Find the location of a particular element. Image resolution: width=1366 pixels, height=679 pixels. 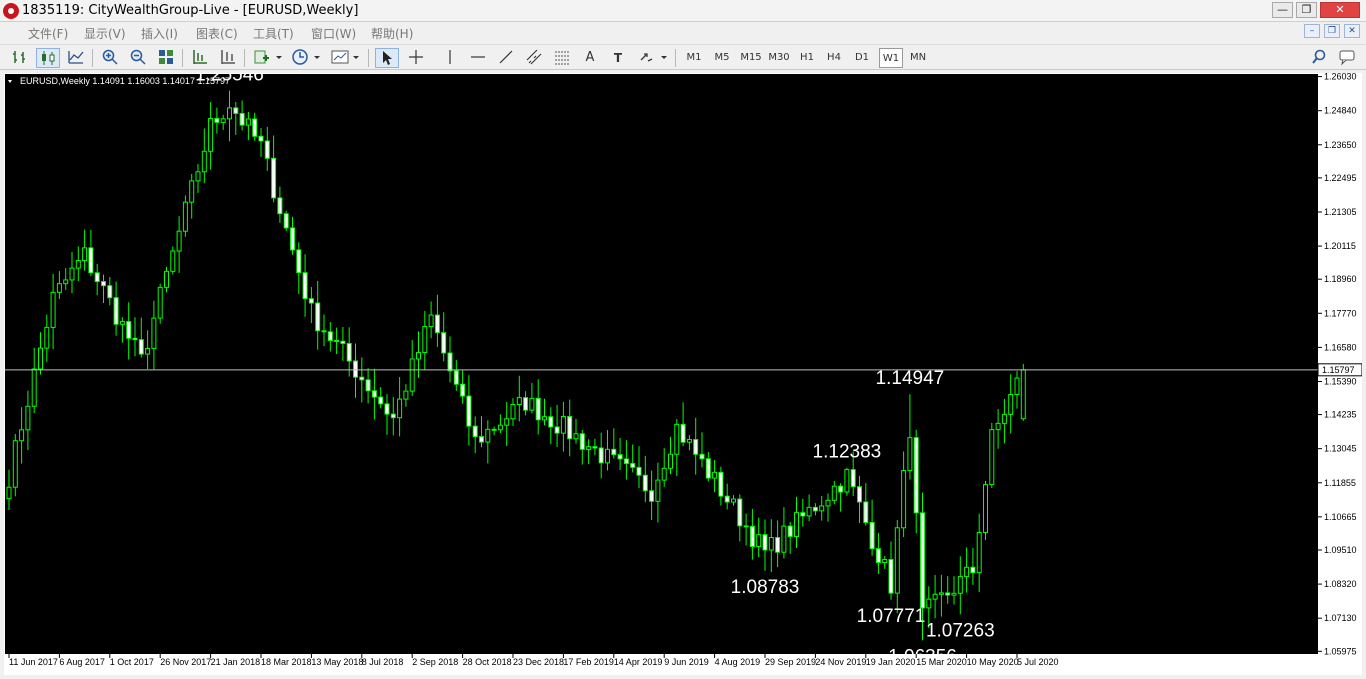

timeframe-m15: M15 is located at coordinates (751, 58).